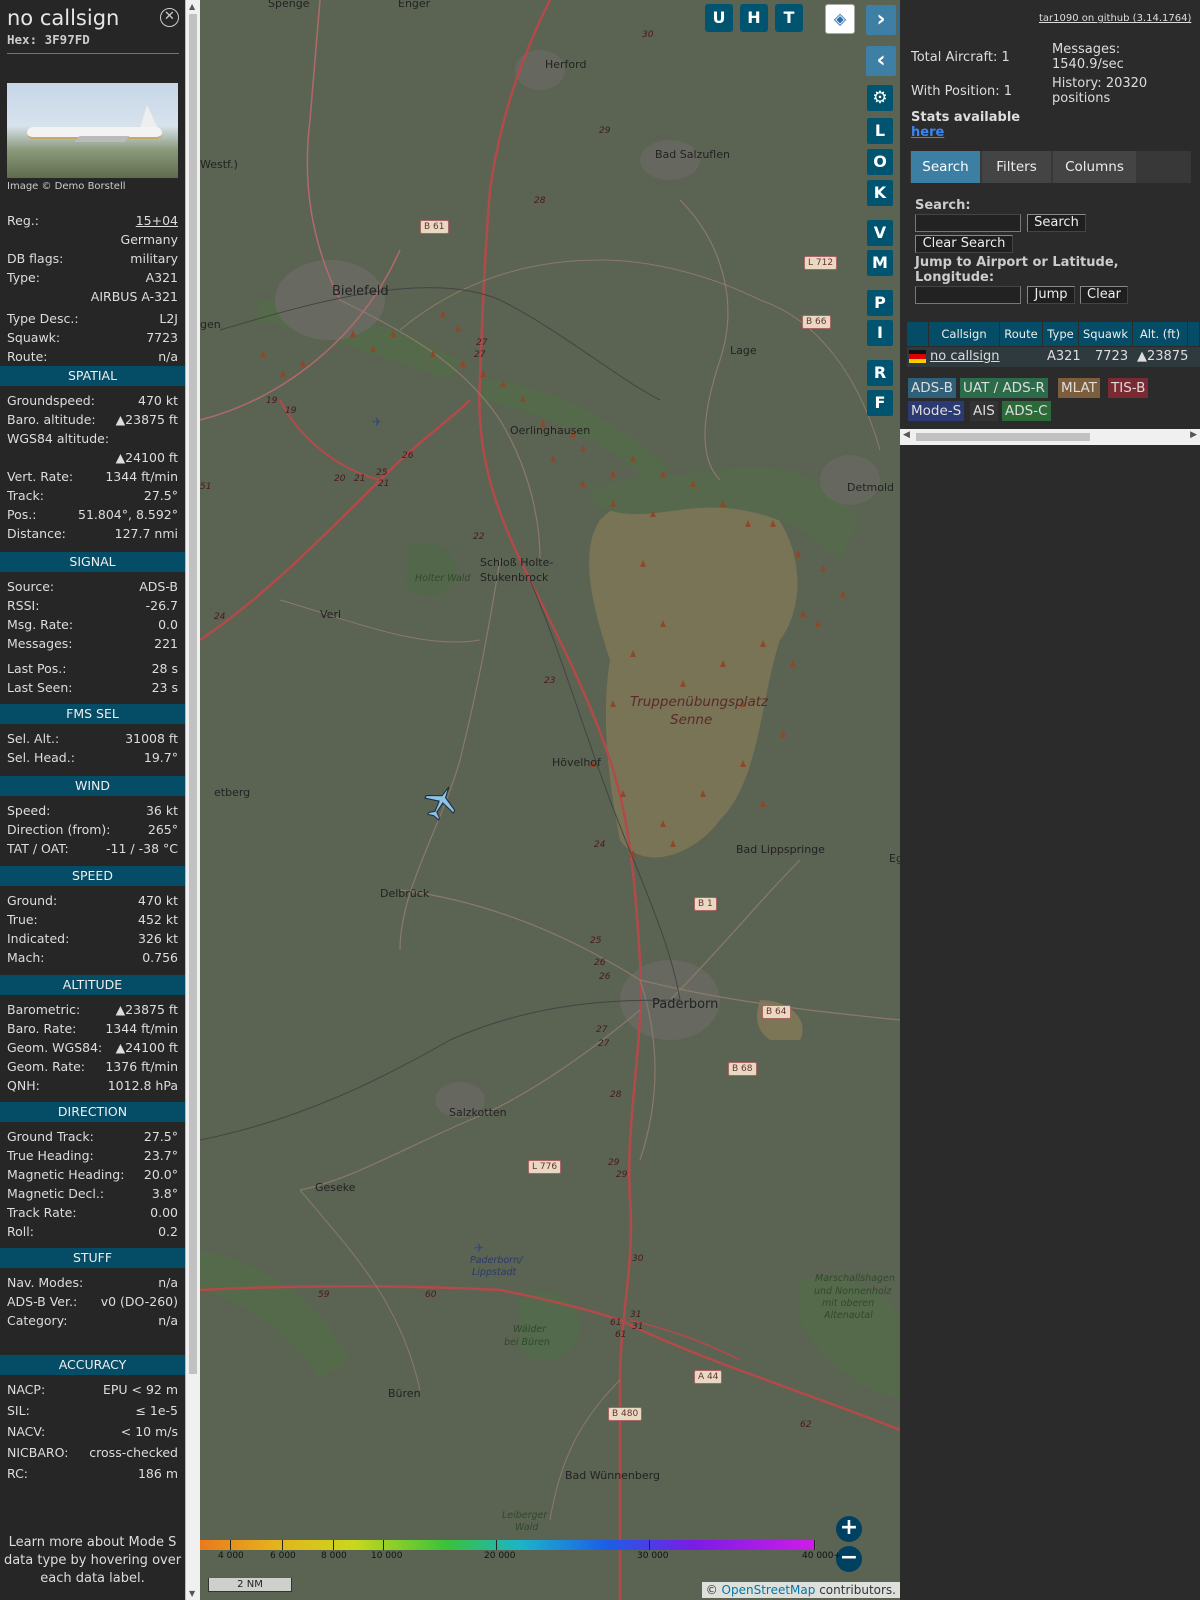 The height and width of the screenshot is (1600, 1200). What do you see at coordinates (55, 1194) in the screenshot?
I see `info-label: Magnetic Decl.:` at bounding box center [55, 1194].